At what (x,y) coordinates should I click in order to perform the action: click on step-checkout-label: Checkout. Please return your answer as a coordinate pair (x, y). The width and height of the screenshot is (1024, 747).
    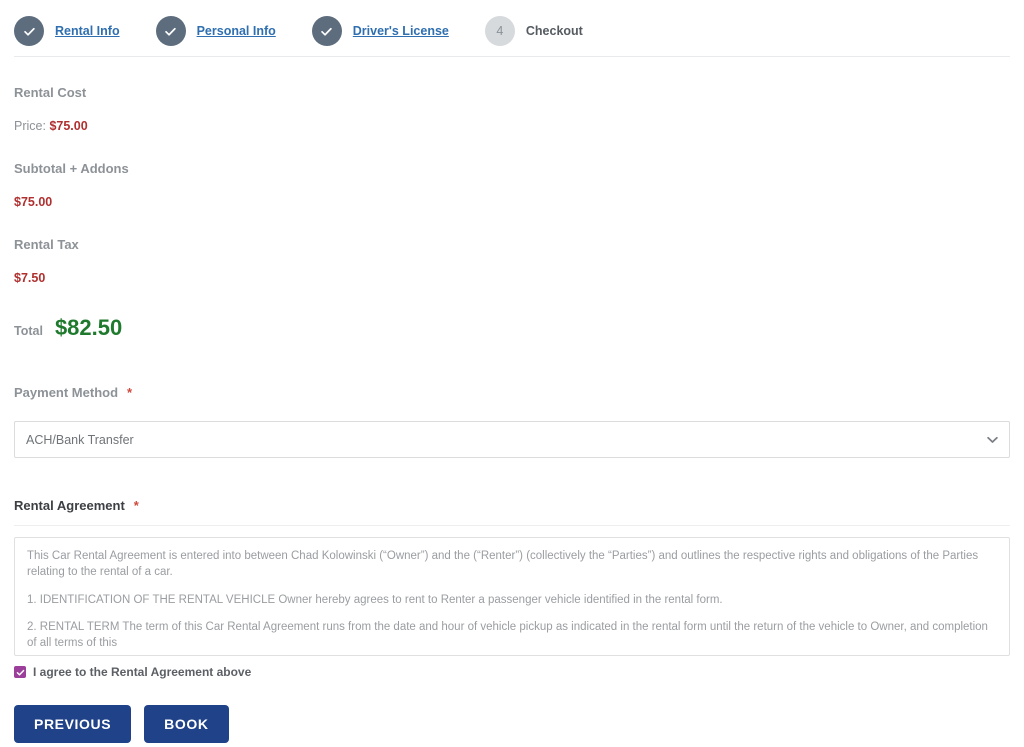
    Looking at the image, I should click on (554, 31).